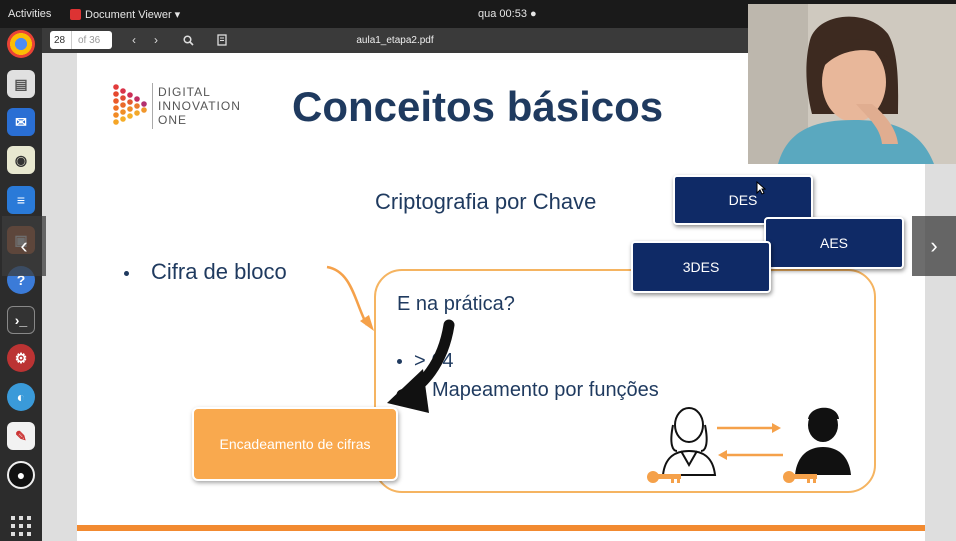 This screenshot has height=541, width=956. Describe the element at coordinates (21, 475) in the screenshot. I see `obs-icon: ●` at that location.